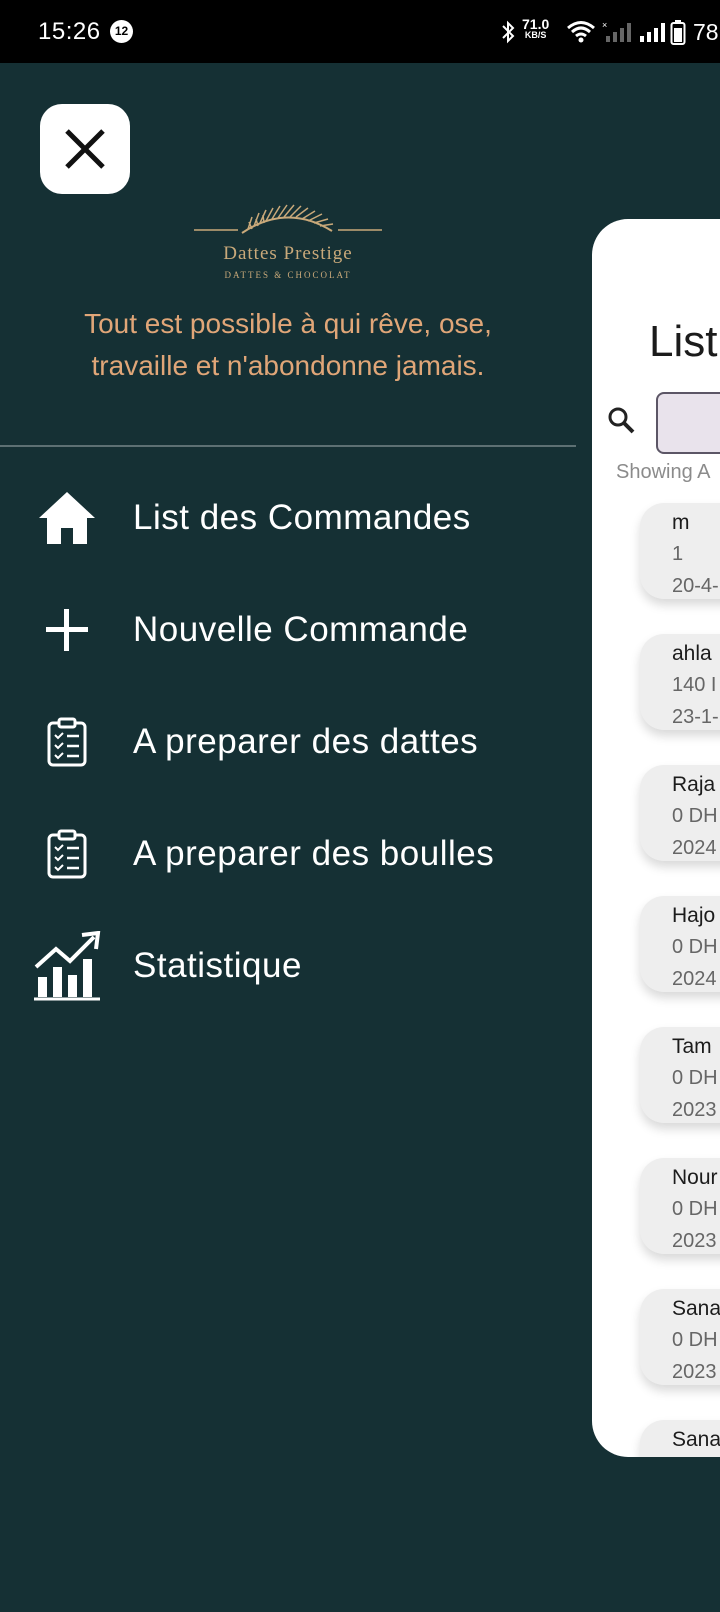 The width and height of the screenshot is (720, 1612). Describe the element at coordinates (680, 1206) in the screenshot. I see `order-card: Nour 0 DH 2023` at that location.